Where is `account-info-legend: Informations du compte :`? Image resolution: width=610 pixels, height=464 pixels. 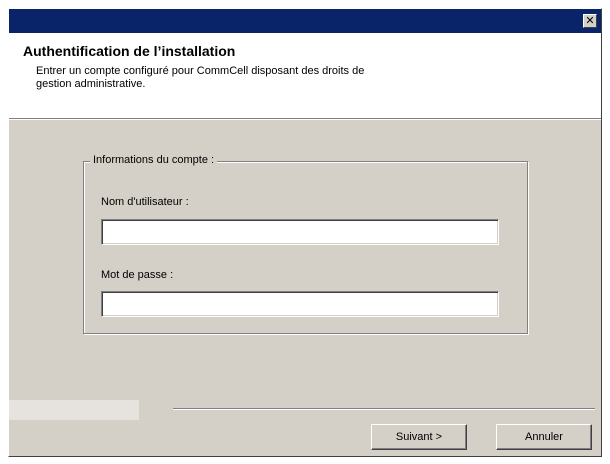
account-info-legend: Informations du compte : is located at coordinates (154, 160).